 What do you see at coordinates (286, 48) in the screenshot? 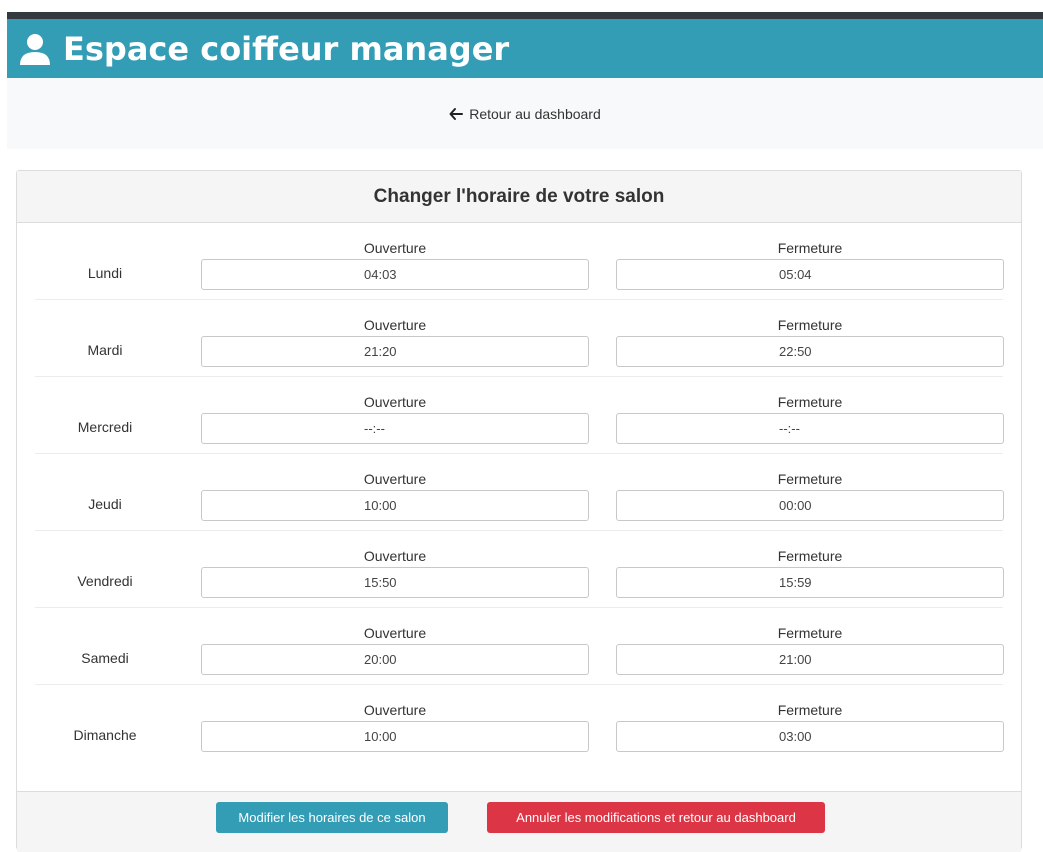
I see `app-title: Espace coiffeur manager` at bounding box center [286, 48].